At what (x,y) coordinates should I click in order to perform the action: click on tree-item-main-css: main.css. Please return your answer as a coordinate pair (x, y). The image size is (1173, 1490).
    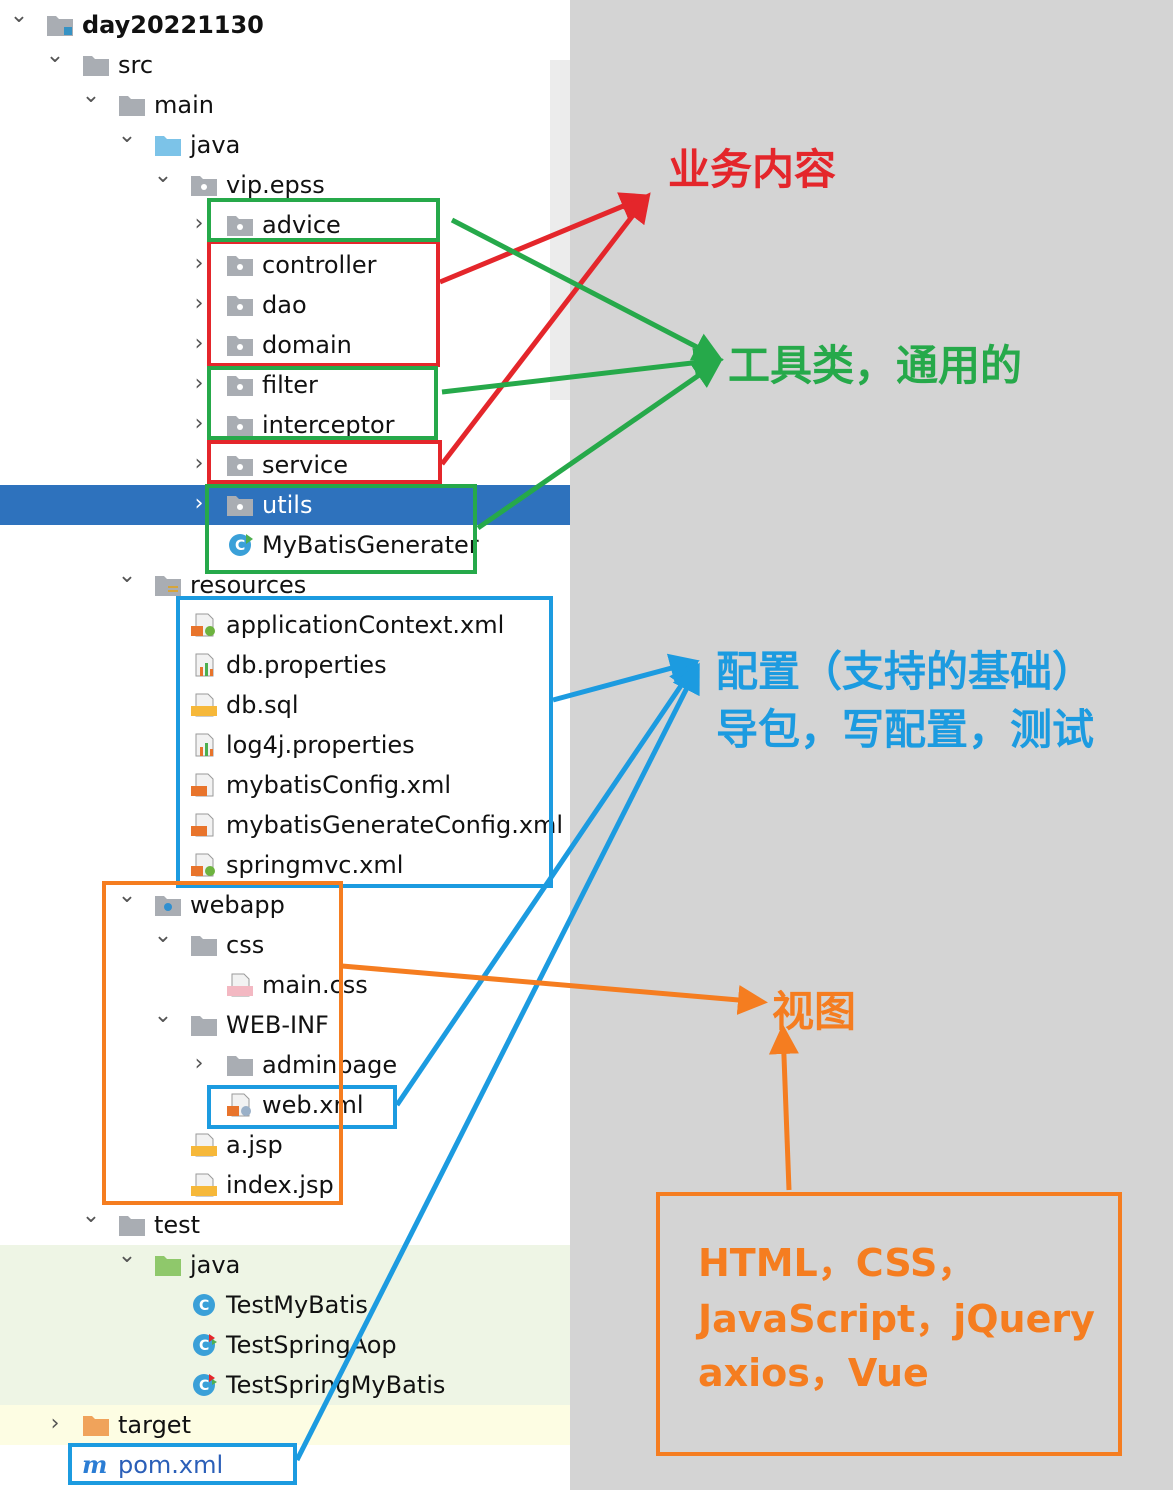
    Looking at the image, I should click on (285, 985).